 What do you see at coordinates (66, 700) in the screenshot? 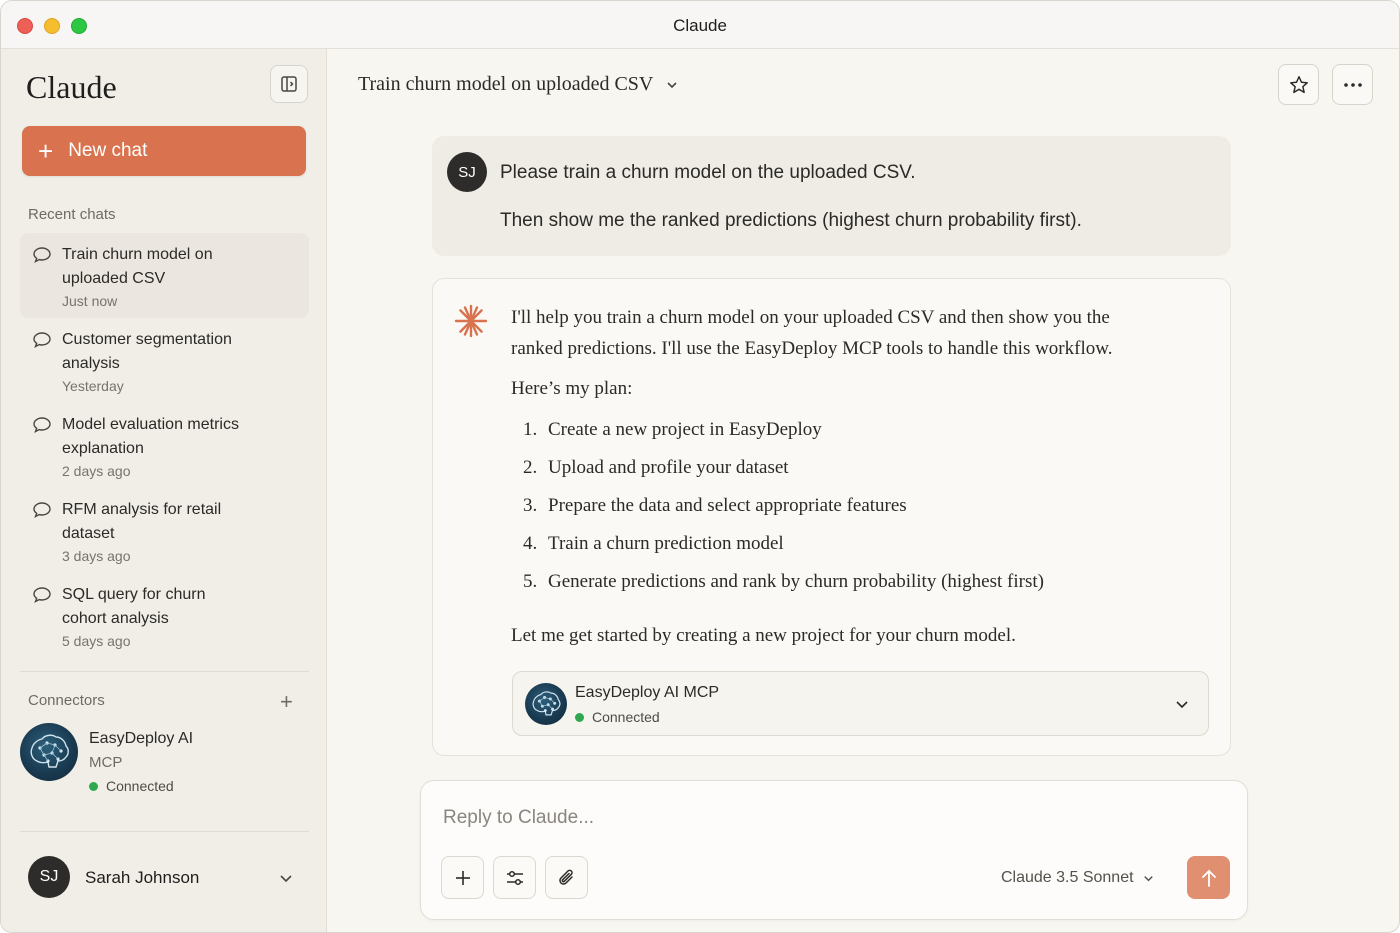
I see `connectors-label: Connectors` at bounding box center [66, 700].